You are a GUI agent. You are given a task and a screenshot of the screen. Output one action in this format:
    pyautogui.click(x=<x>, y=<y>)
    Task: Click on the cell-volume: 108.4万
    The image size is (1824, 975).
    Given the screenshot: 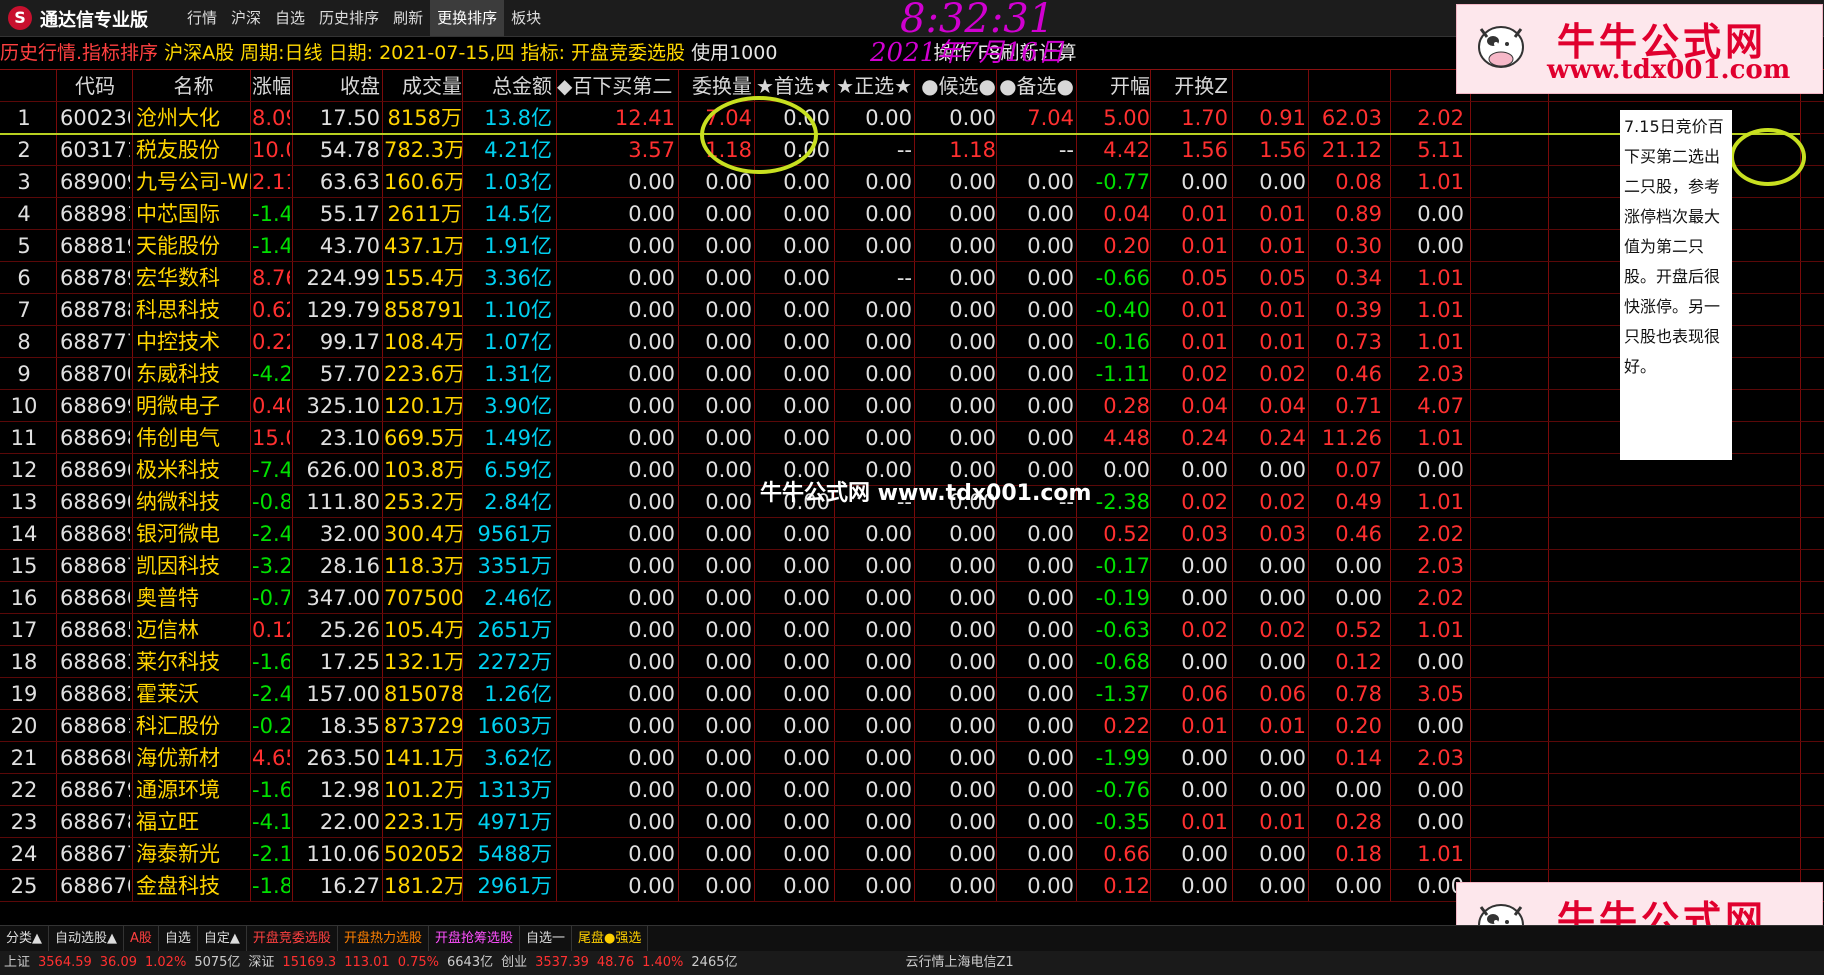 What is the action you would take?
    pyautogui.click(x=423, y=342)
    